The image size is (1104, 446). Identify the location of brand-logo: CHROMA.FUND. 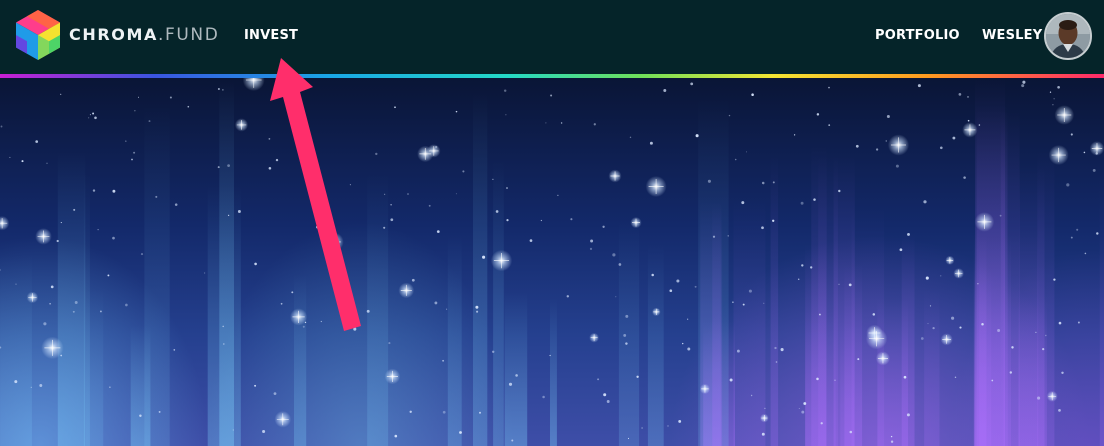
(117, 35).